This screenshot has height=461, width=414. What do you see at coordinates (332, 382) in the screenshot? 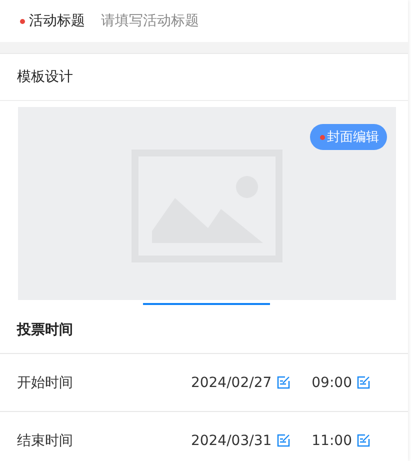
I see `time-value: 09:00` at bounding box center [332, 382].